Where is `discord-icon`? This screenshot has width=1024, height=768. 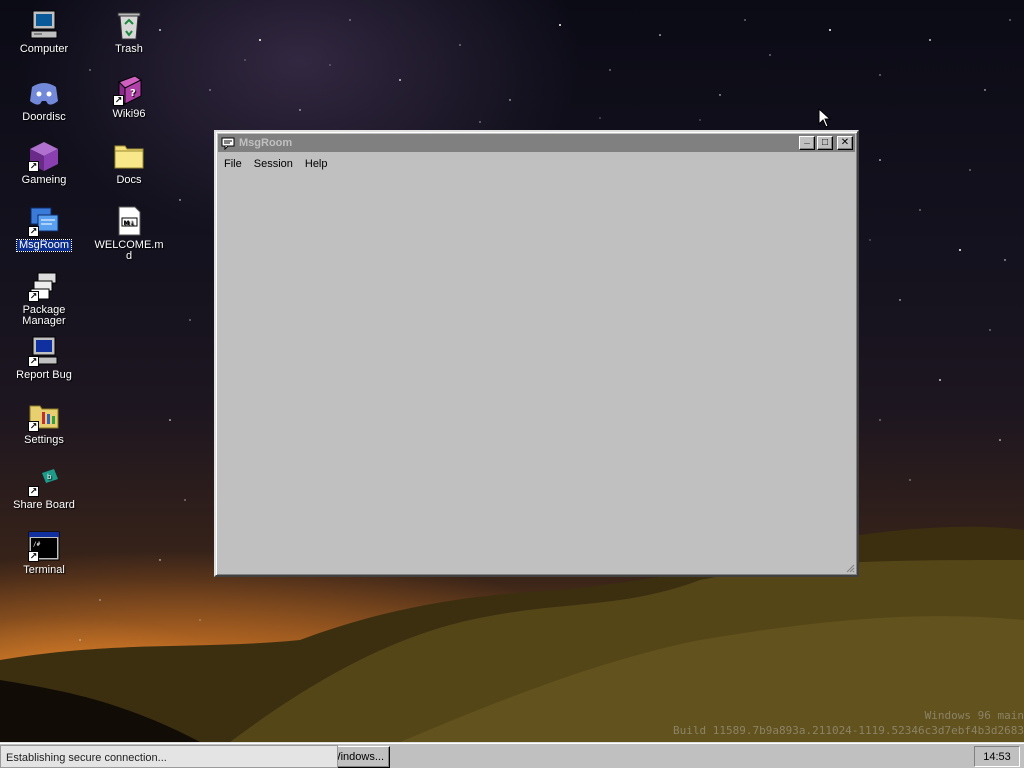
discord-icon is located at coordinates (44, 93).